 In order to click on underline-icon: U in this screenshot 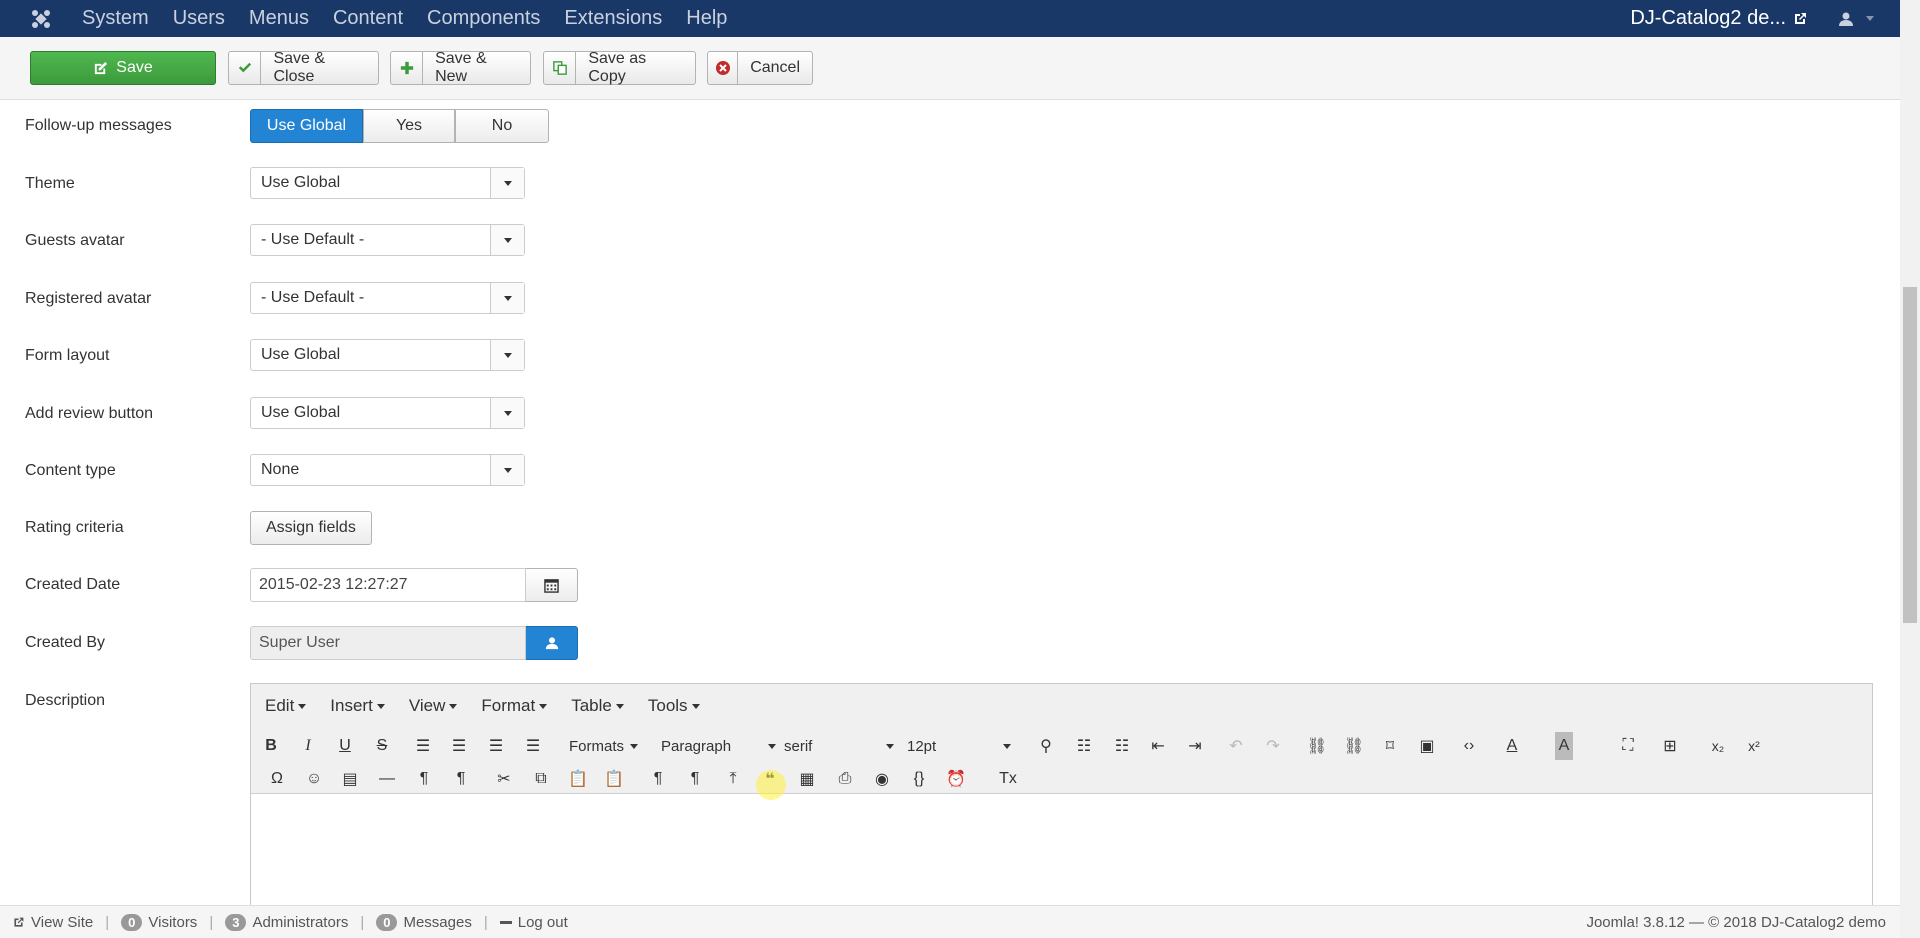, I will do `click(345, 746)`.